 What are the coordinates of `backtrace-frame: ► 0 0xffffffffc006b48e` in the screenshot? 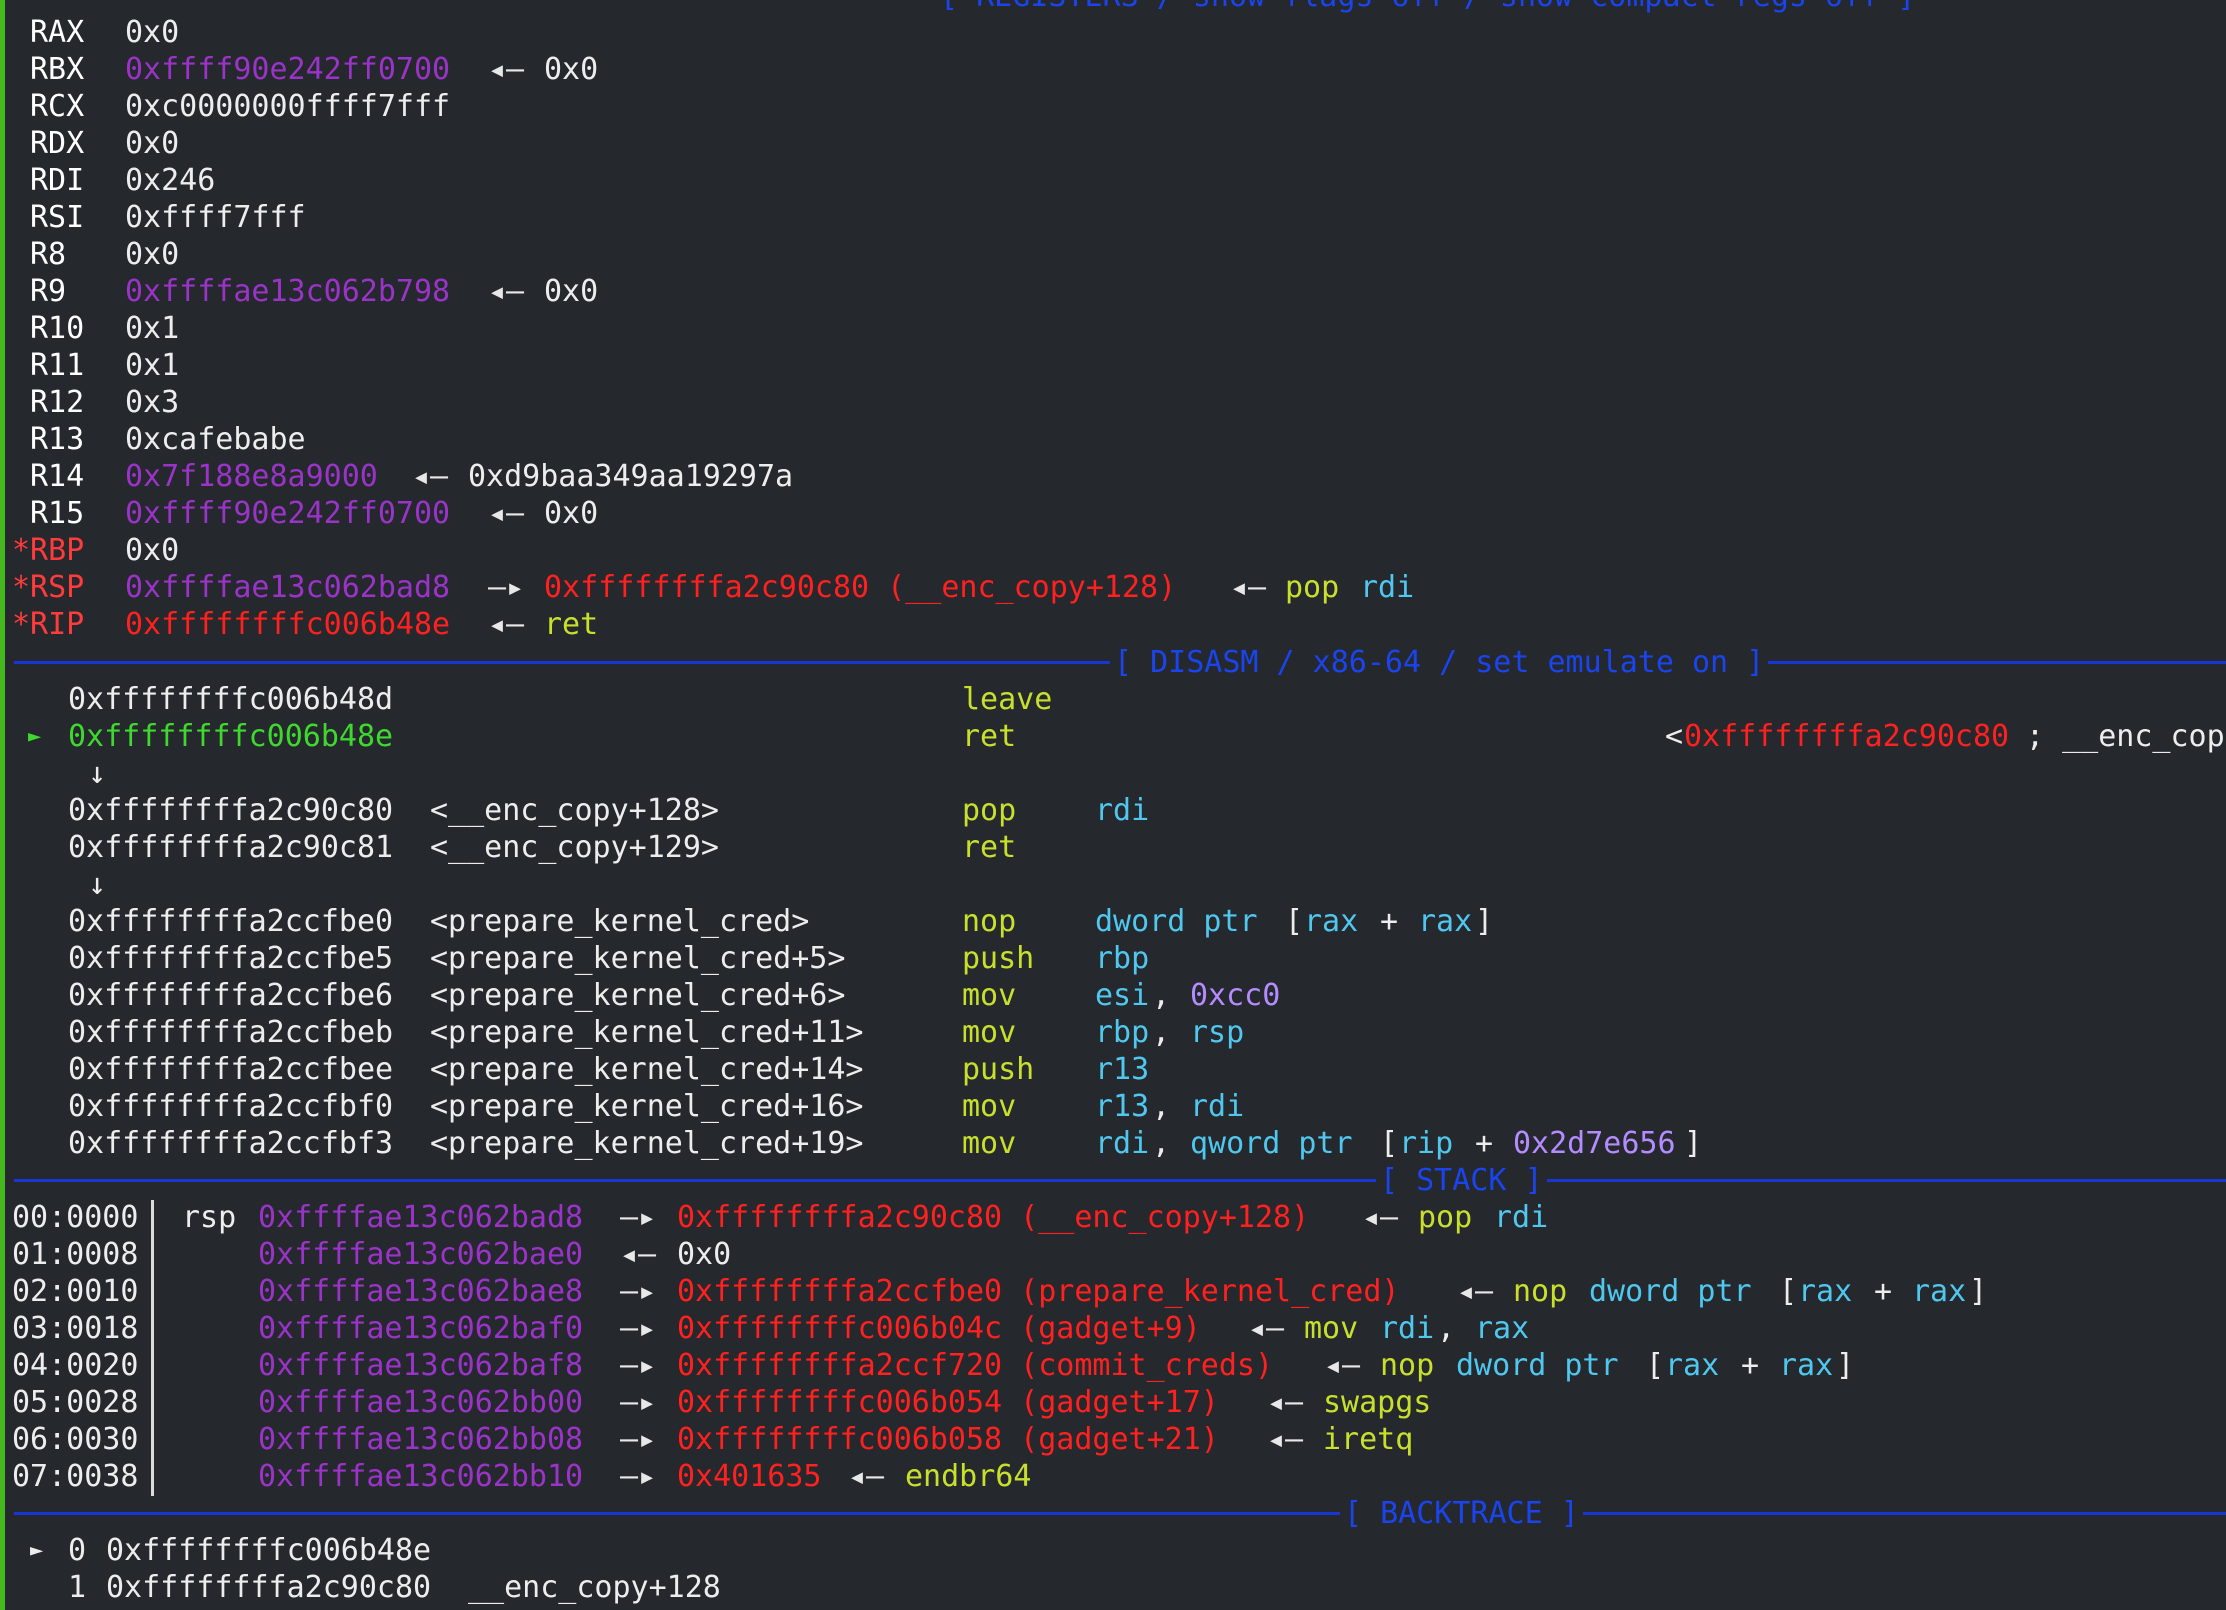 It's located at (215, 1550).